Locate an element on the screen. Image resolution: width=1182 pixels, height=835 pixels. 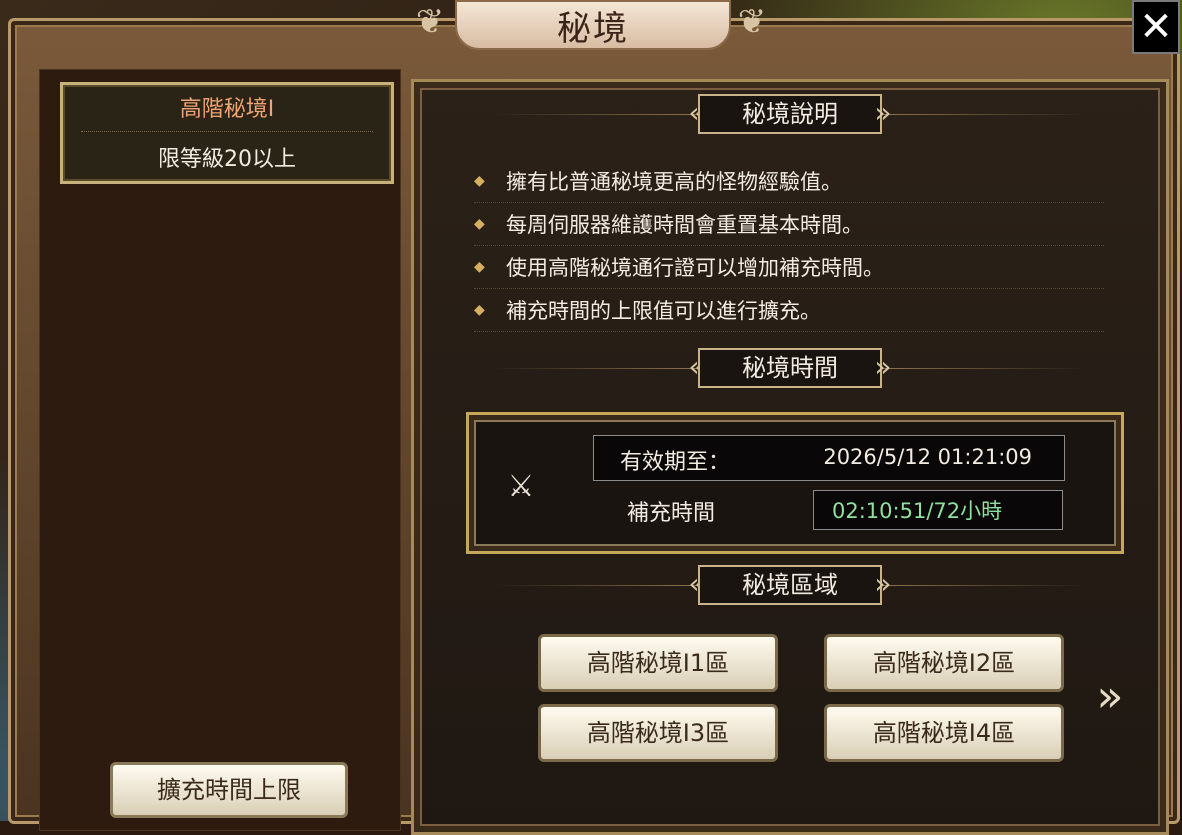
expire-label: 有效期至： is located at coordinates (675, 462).